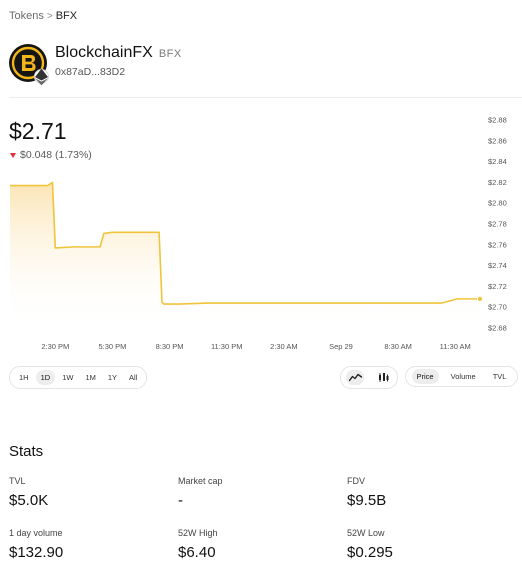  What do you see at coordinates (500, 376) in the screenshot?
I see `metric-tvl: TVL` at bounding box center [500, 376].